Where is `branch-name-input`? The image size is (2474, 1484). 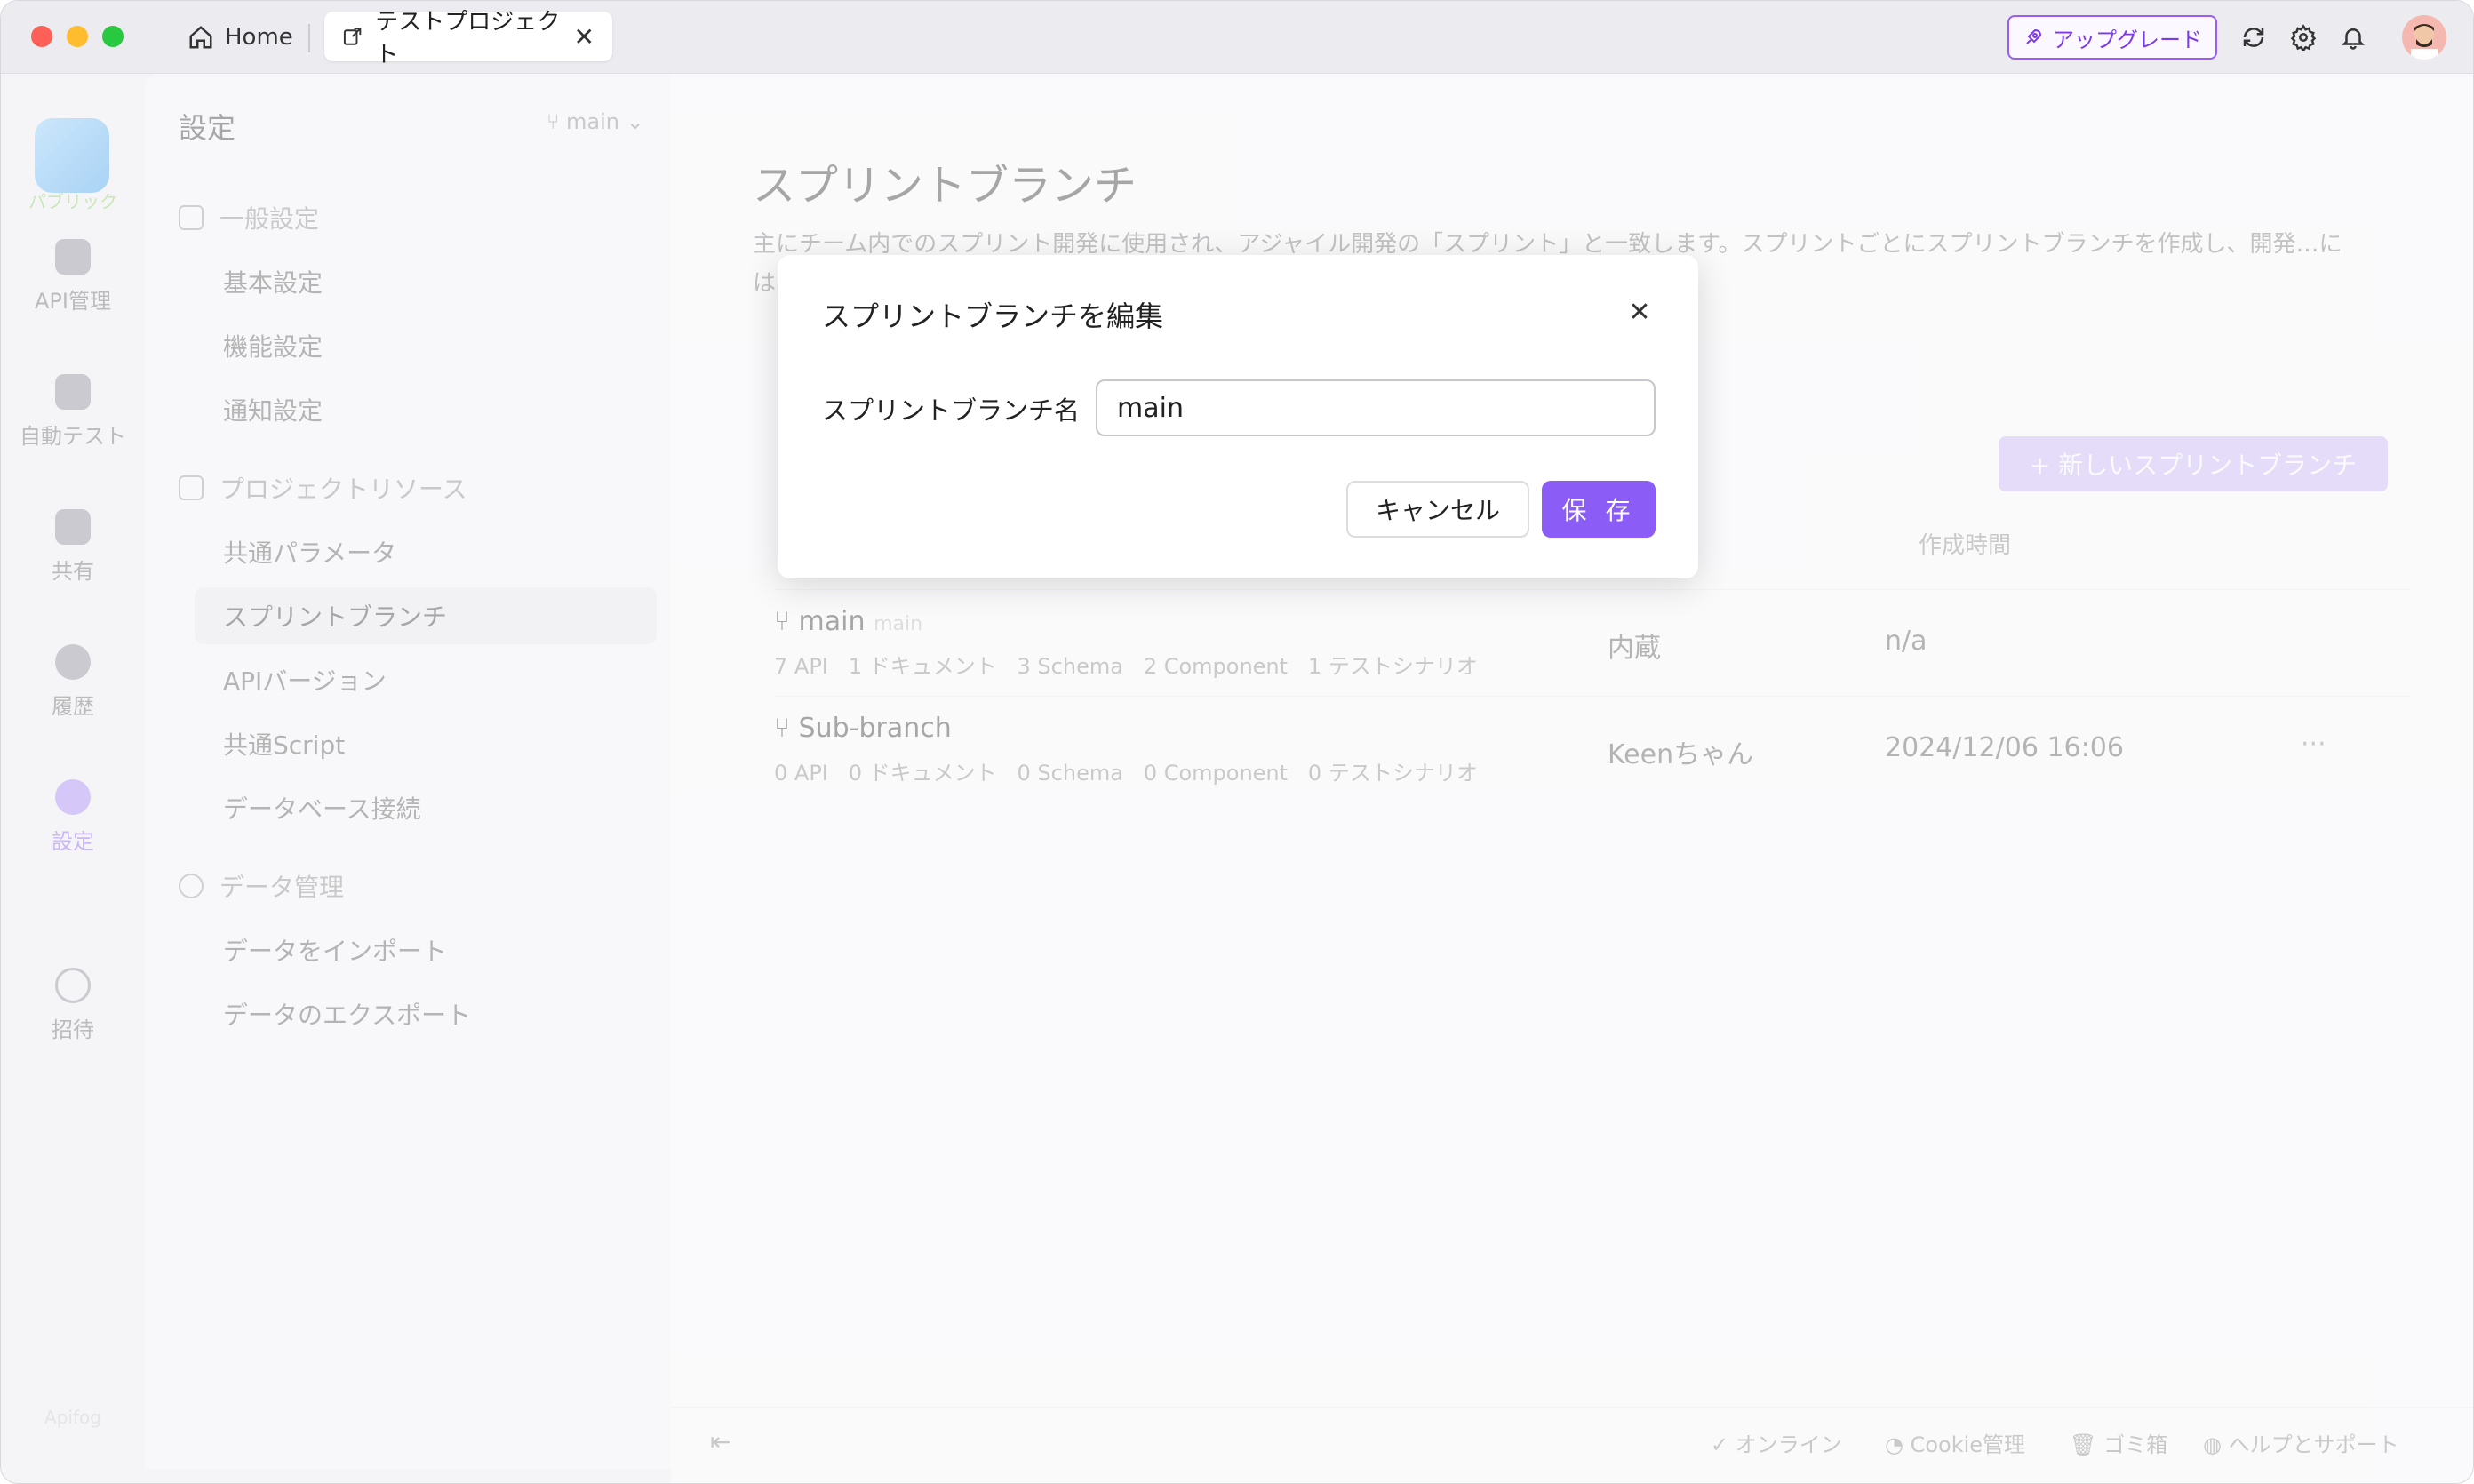 branch-name-input is located at coordinates (1376, 407).